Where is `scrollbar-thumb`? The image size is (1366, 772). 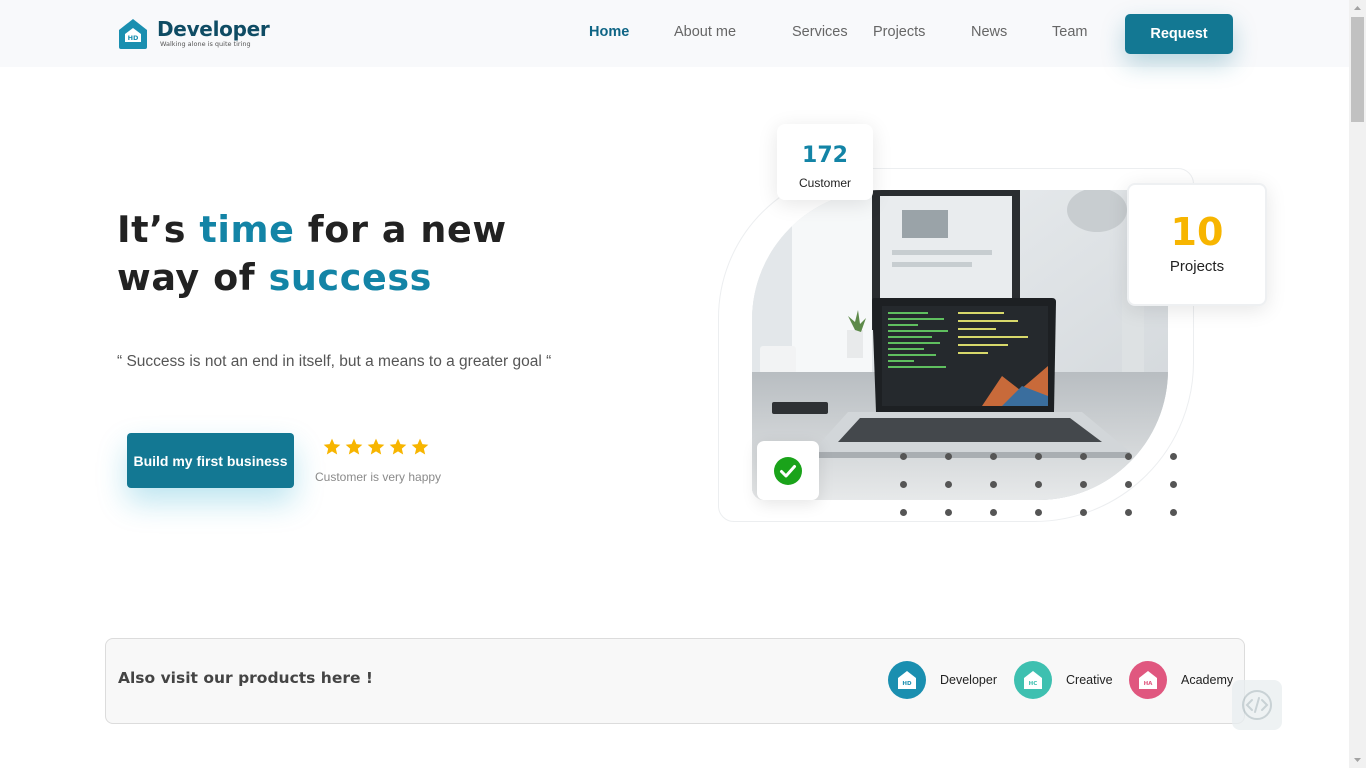 scrollbar-thumb is located at coordinates (1357, 69).